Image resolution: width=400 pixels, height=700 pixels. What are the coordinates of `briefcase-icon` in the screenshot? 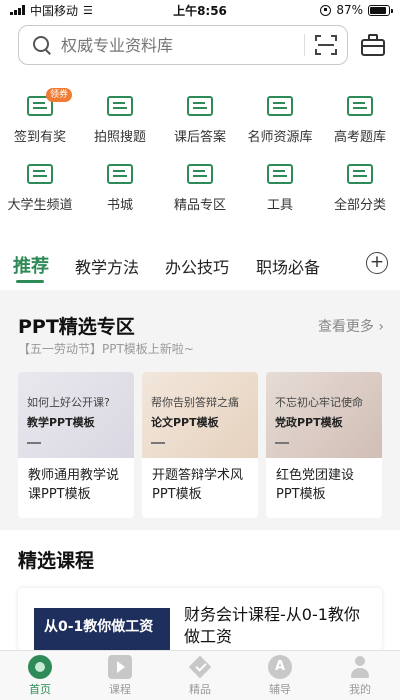 It's located at (373, 45).